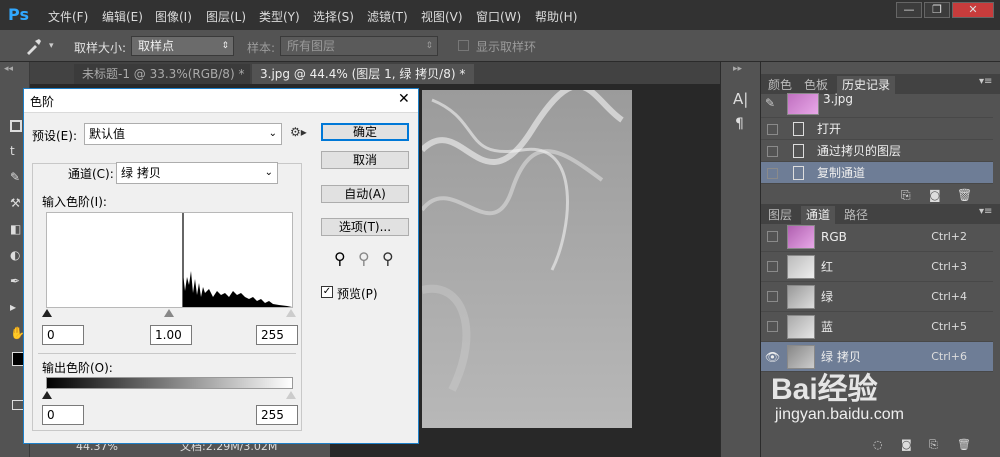 Image resolution: width=1000 pixels, height=457 pixels. What do you see at coordinates (340, 258) in the screenshot?
I see `black-point-eyedropper-icon: ⚲` at bounding box center [340, 258].